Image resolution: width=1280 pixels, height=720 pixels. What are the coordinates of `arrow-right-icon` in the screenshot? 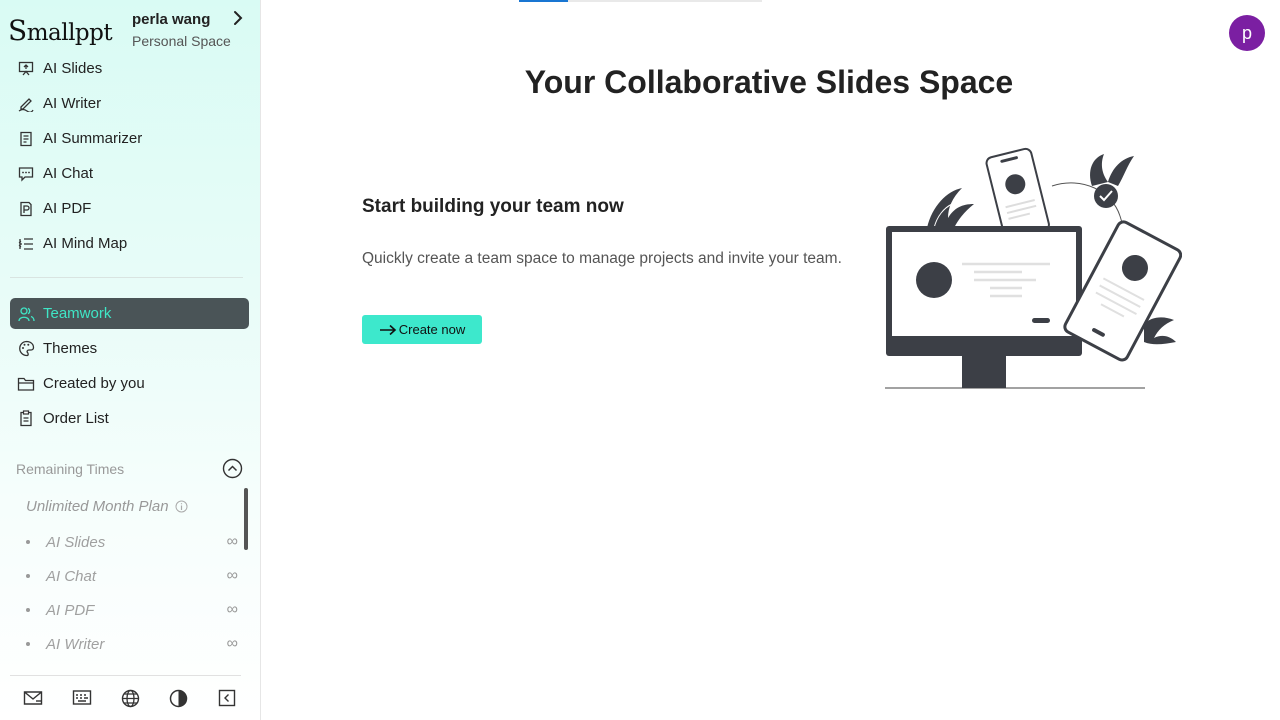 It's located at (388, 330).